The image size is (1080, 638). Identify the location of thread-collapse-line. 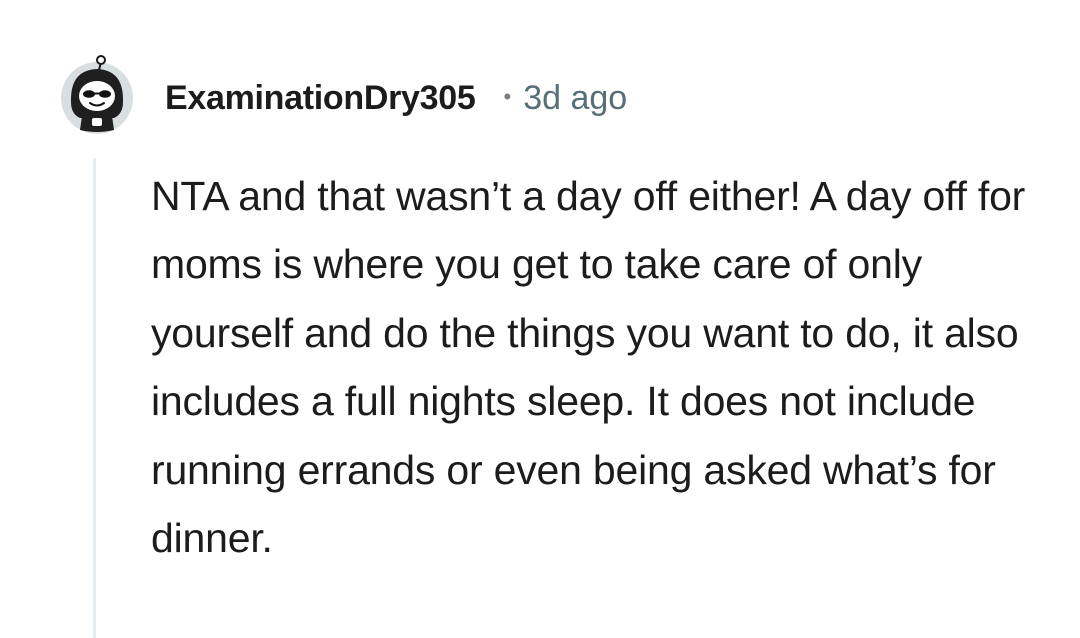
(94, 398).